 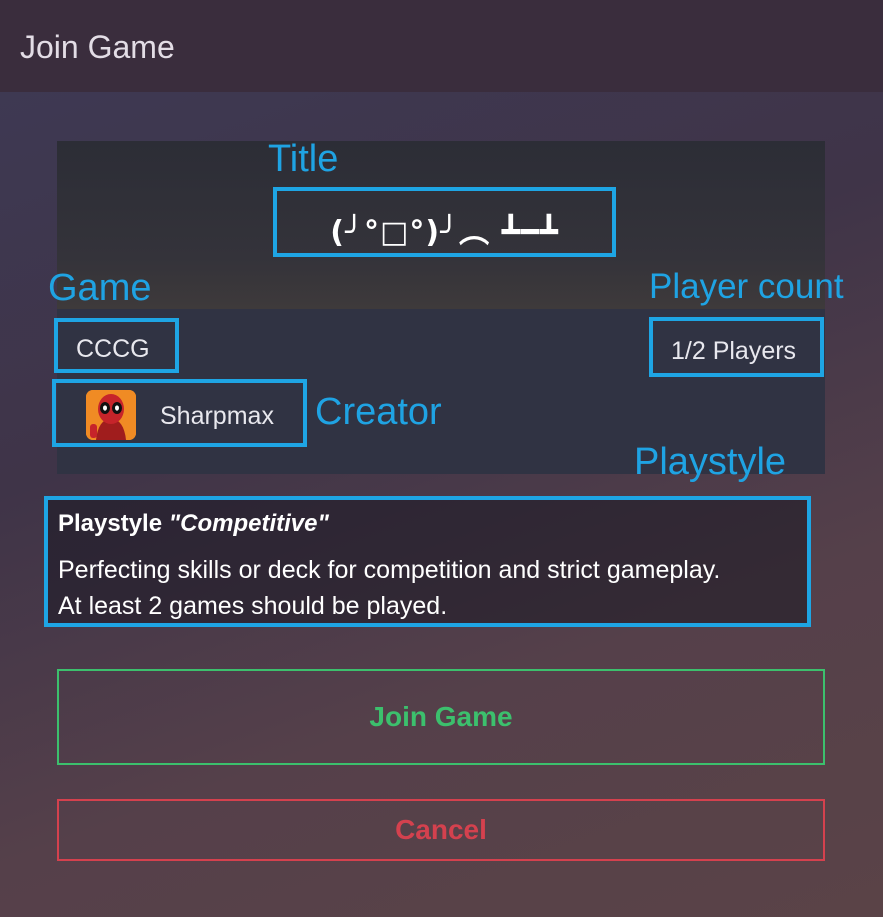 I want to click on cancel-button: Cancel, so click(x=441, y=830).